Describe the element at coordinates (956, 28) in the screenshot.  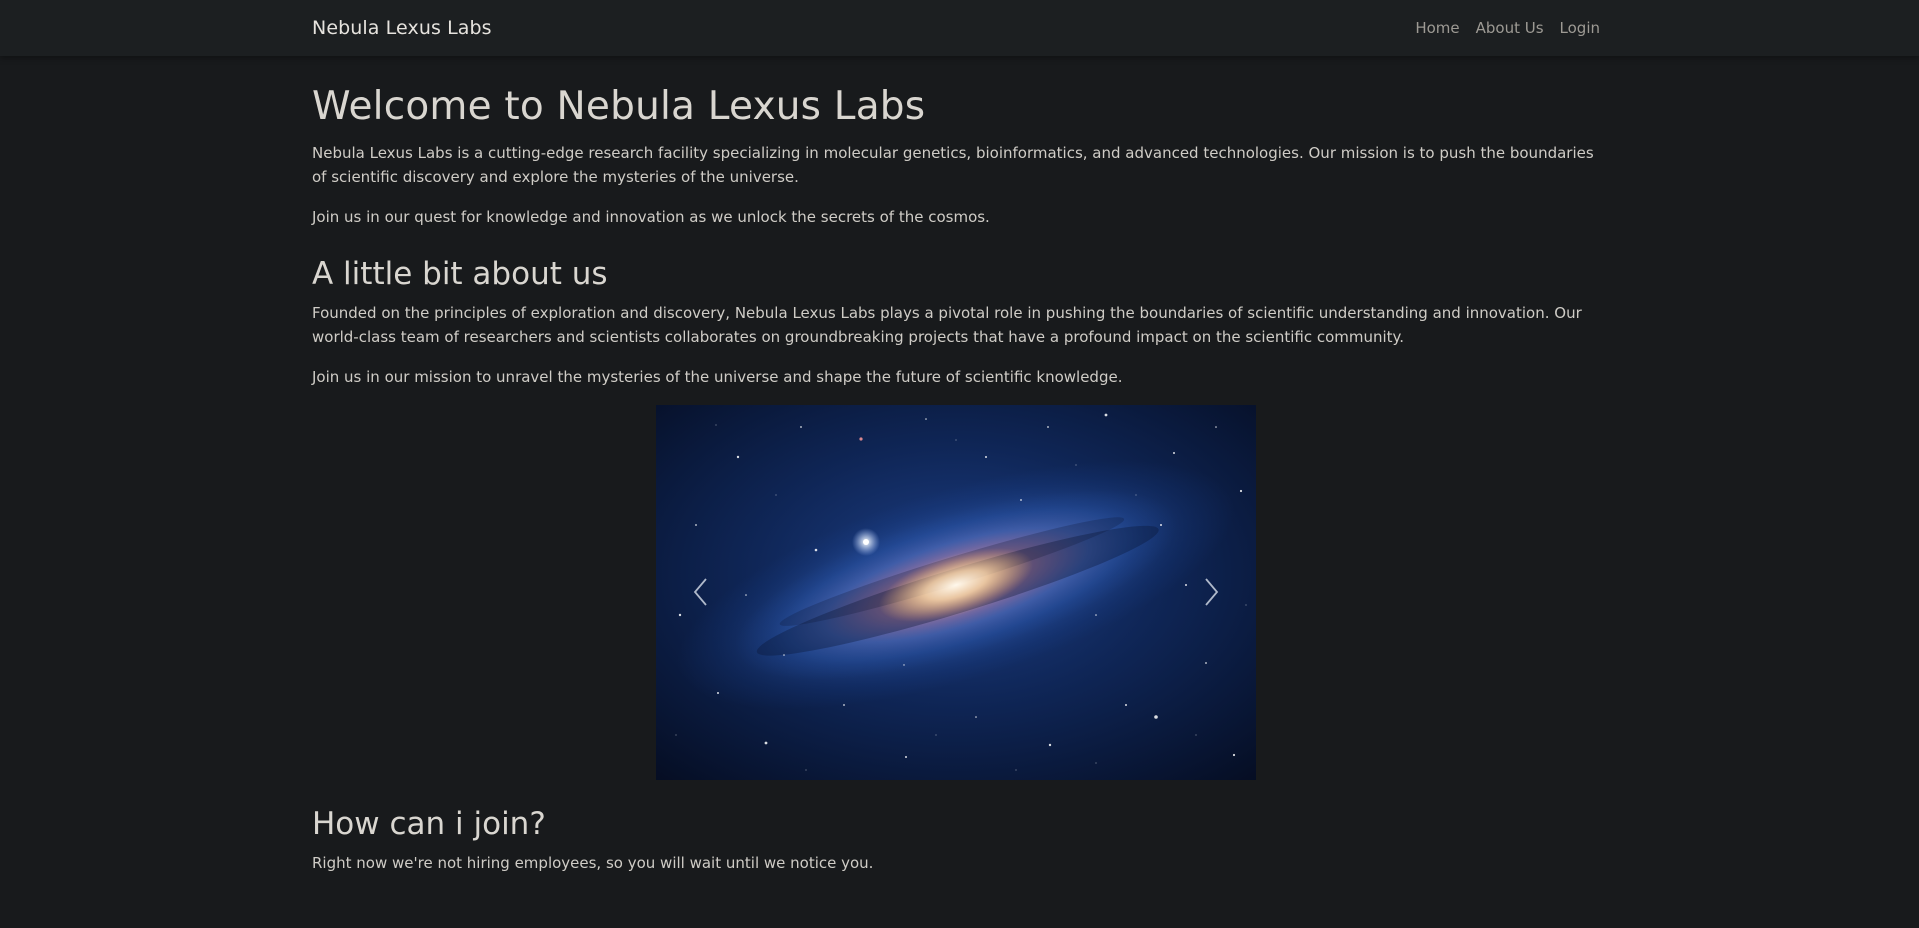
I see `navbar-container: Nebula Lexus Labs Home About Us Login` at that location.